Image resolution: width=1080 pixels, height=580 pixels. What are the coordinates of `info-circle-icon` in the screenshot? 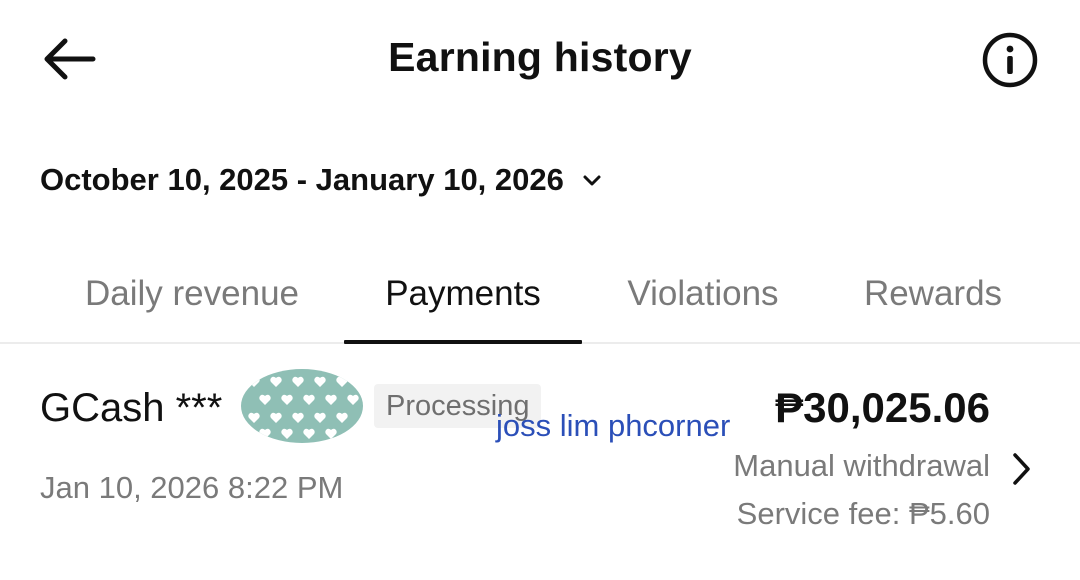 It's located at (1010, 62).